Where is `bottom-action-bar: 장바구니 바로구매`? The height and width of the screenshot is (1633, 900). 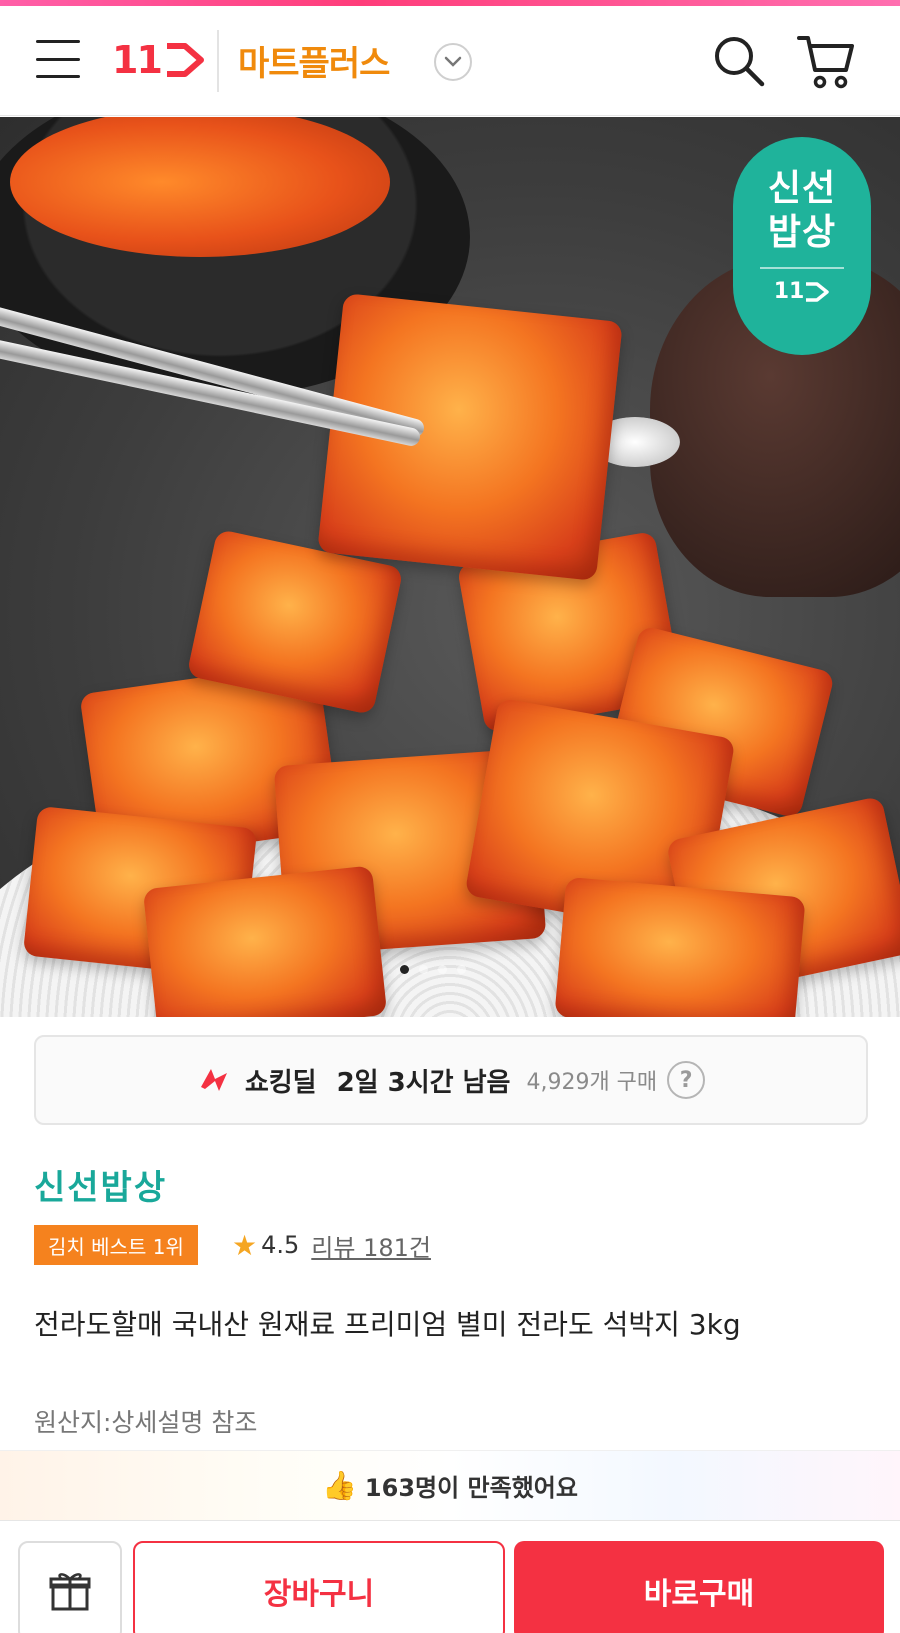 bottom-action-bar: 장바구니 바로구매 is located at coordinates (450, 1576).